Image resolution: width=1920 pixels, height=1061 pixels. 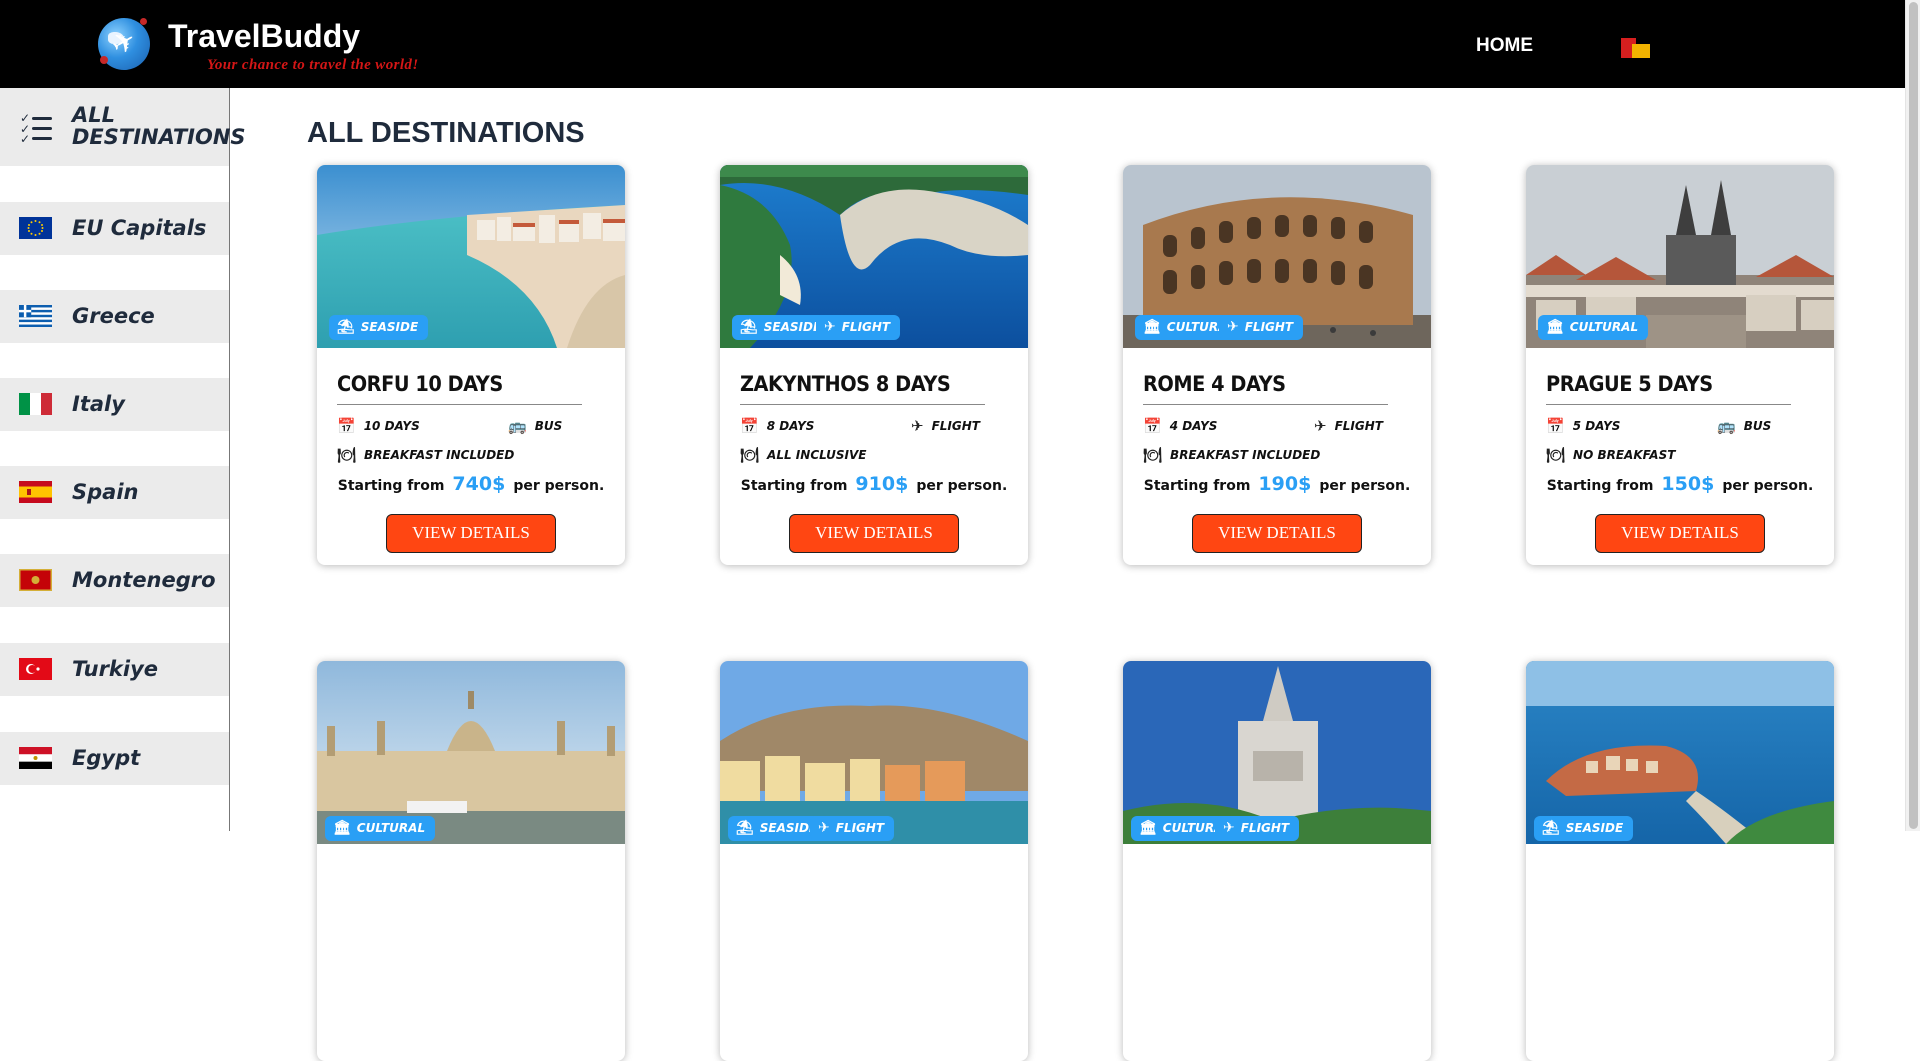 I want to click on sidebar-item-label: ALL DESTINATIONS, so click(x=159, y=126).